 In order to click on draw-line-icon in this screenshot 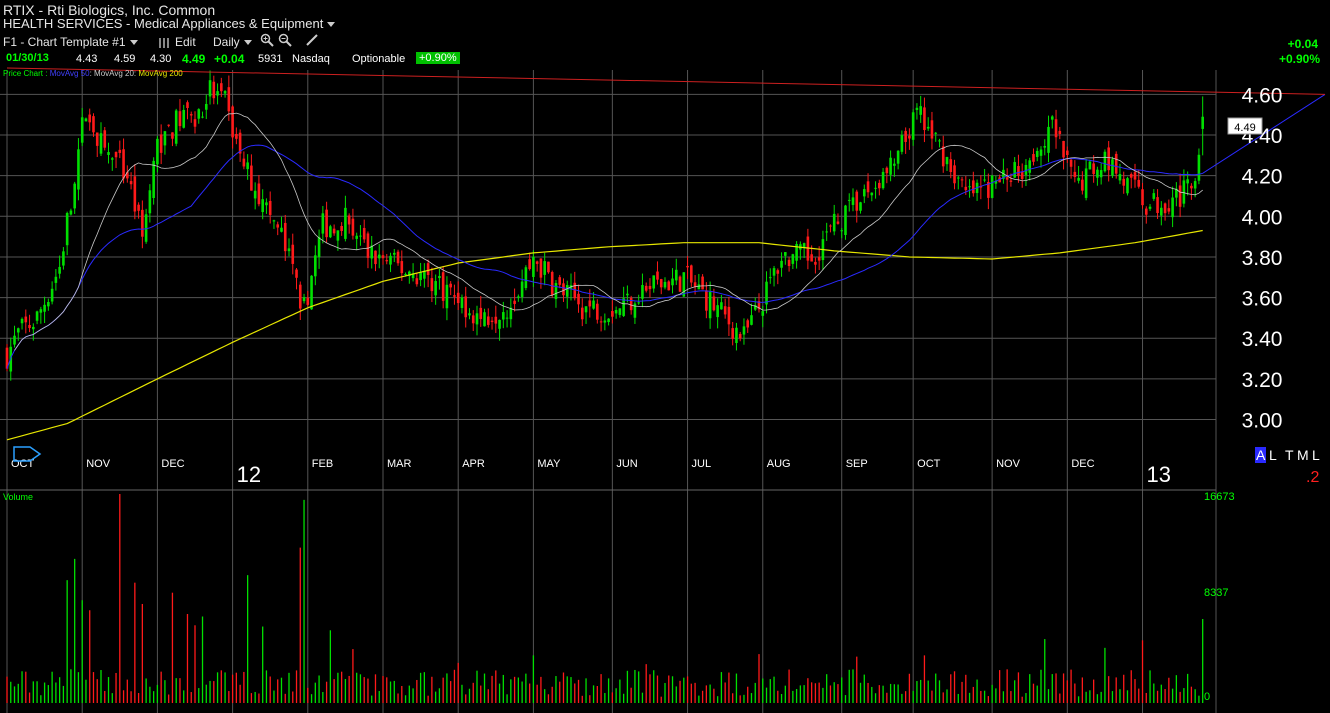, I will do `click(312, 42)`.